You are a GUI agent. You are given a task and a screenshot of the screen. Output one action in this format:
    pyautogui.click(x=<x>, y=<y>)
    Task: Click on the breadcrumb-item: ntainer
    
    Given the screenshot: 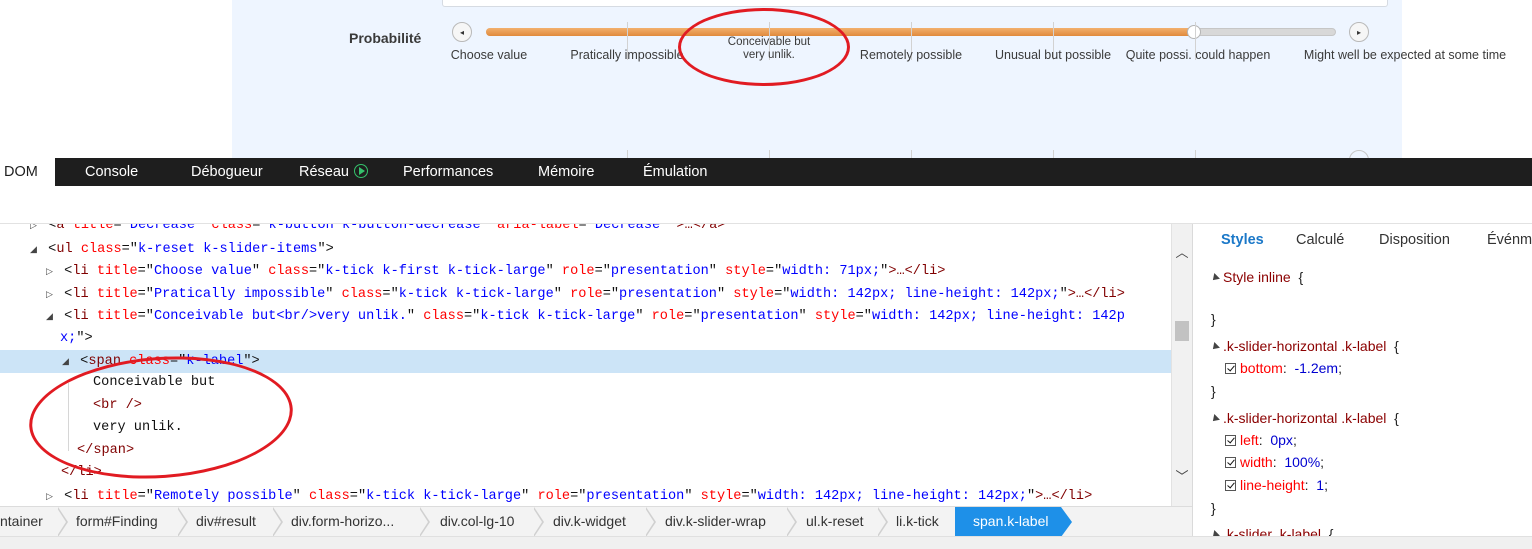 What is the action you would take?
    pyautogui.click(x=21, y=521)
    